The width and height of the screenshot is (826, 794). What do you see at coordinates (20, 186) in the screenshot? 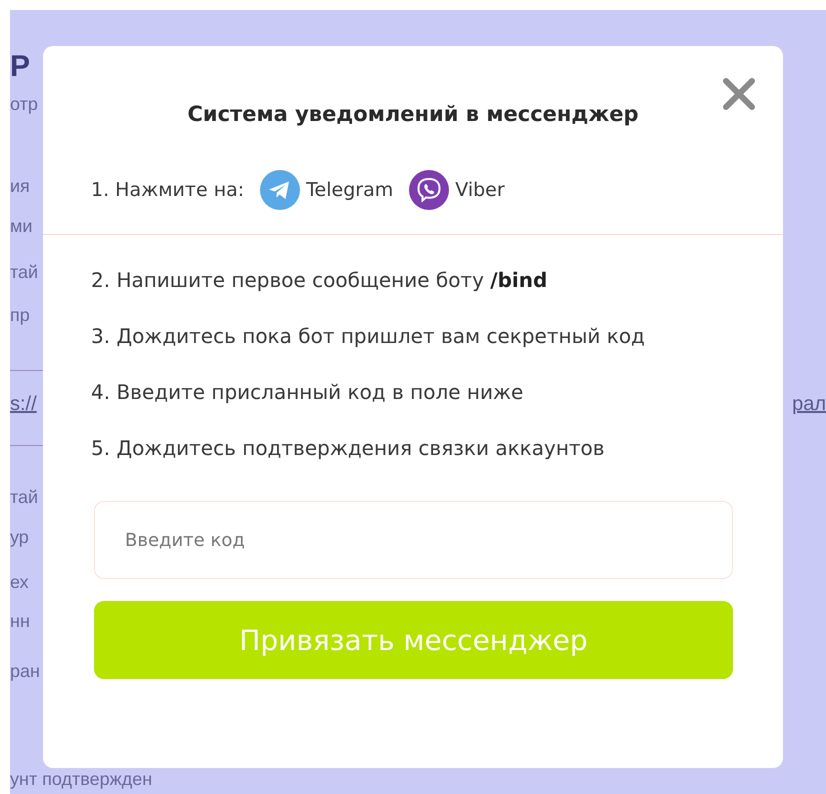
I see `page-text: ия` at bounding box center [20, 186].